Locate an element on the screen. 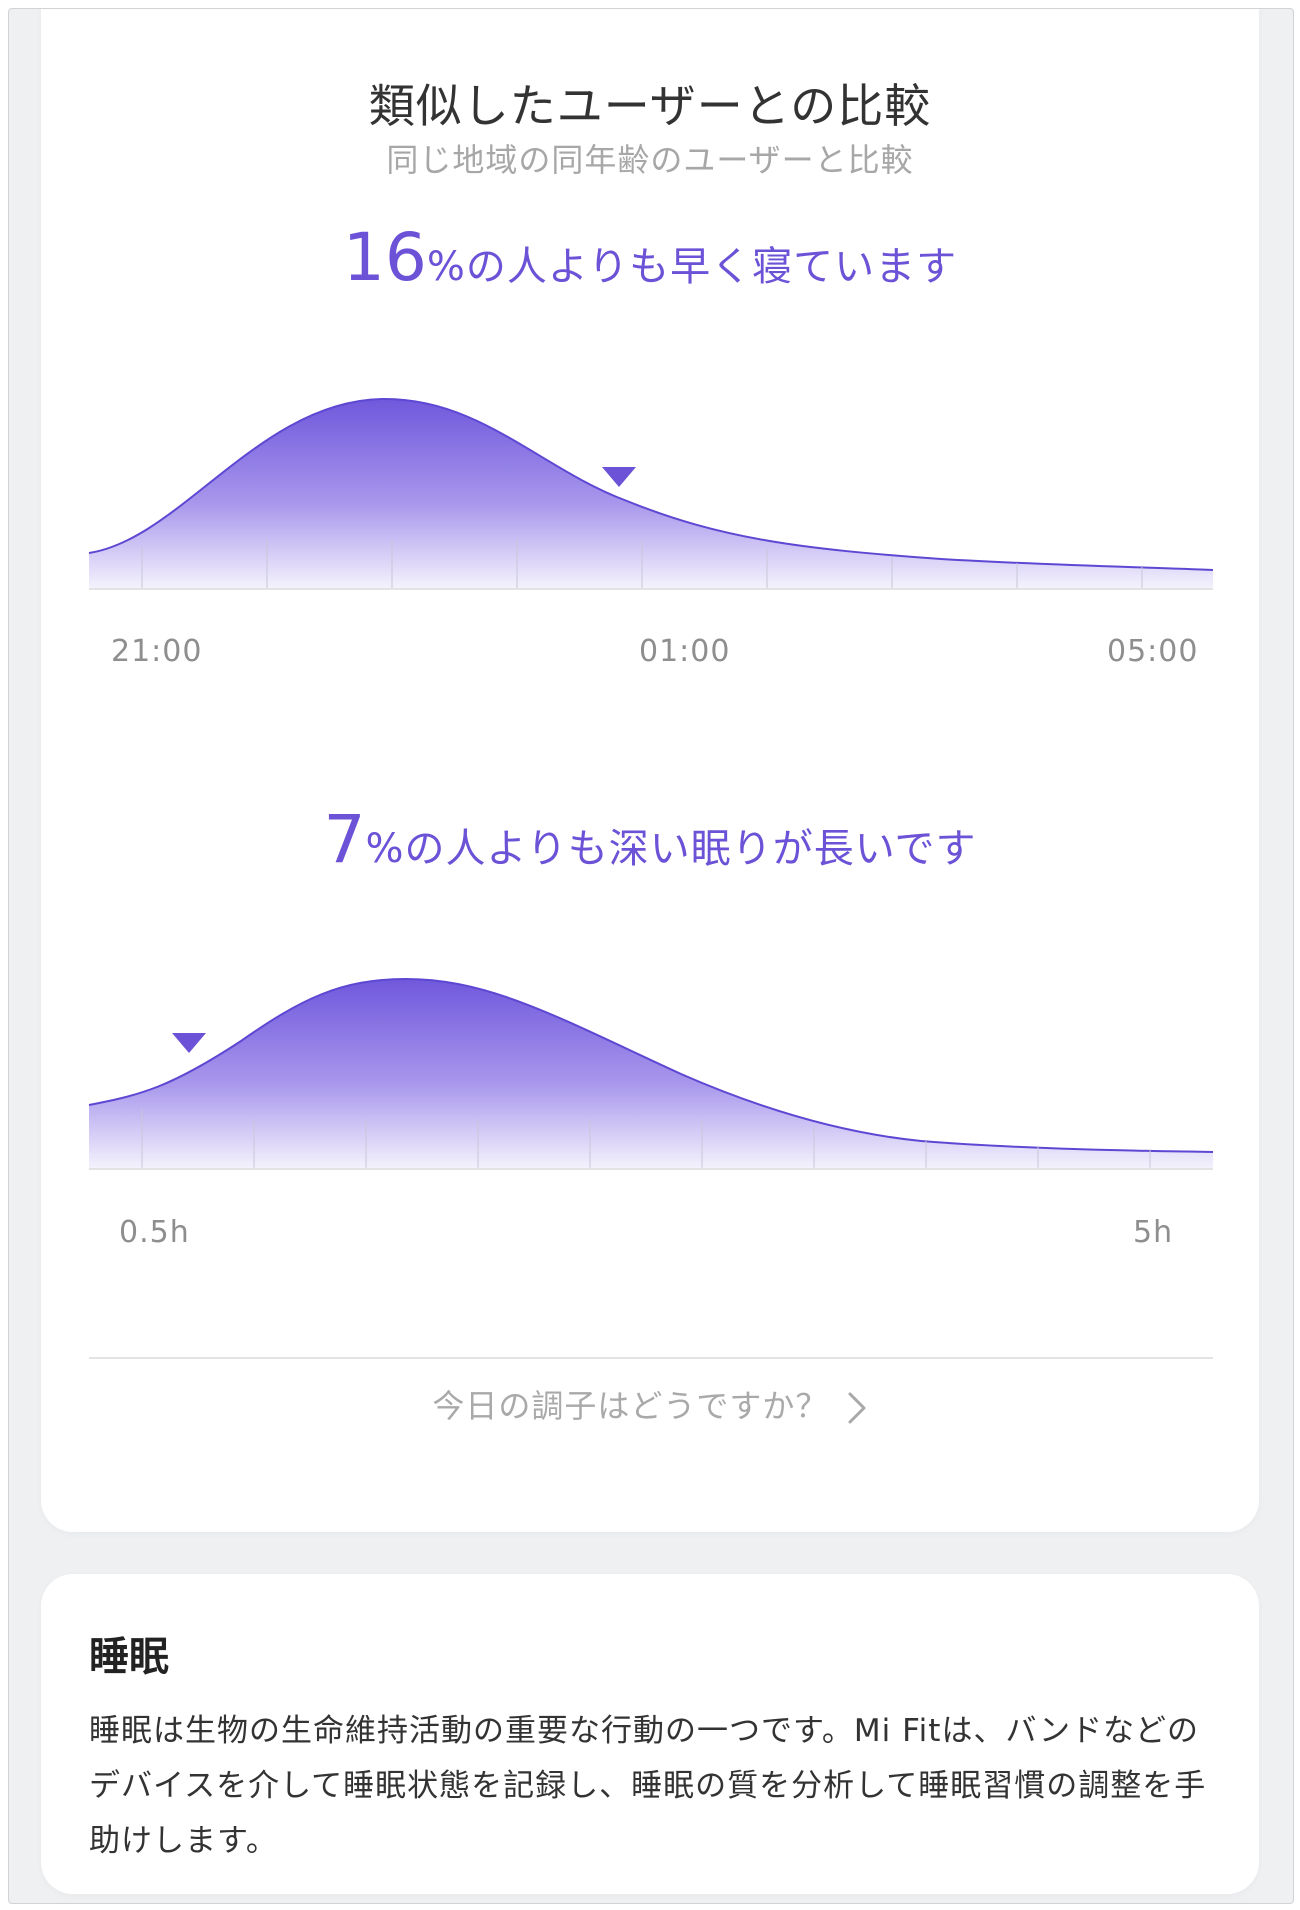 Image resolution: width=1300 pixels, height=1910 pixels. comparison-title: 類似したユーザーとの比較 is located at coordinates (650, 106).